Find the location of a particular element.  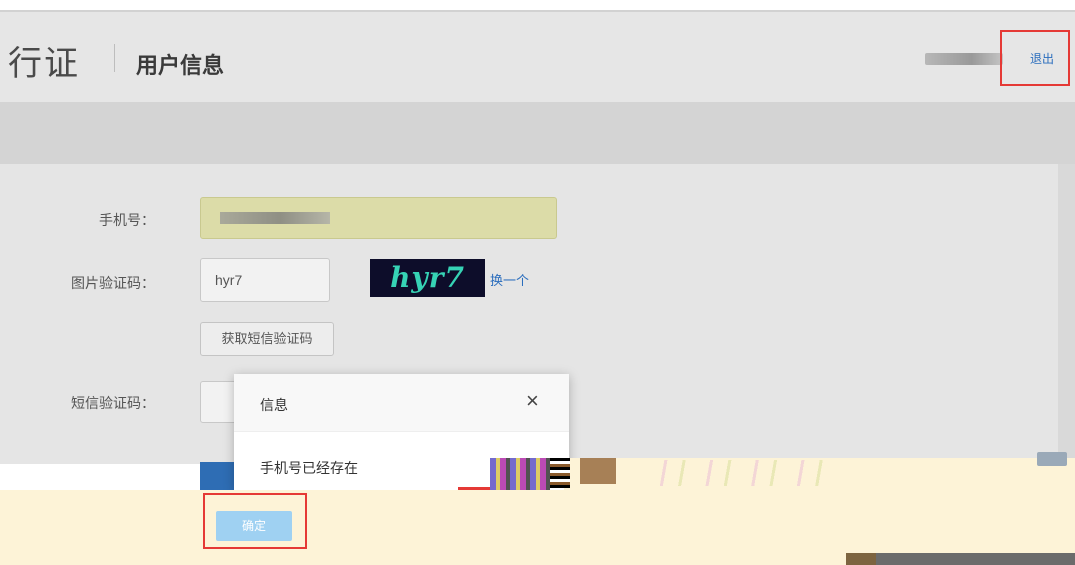

page-title: 用户信息 is located at coordinates (180, 65).